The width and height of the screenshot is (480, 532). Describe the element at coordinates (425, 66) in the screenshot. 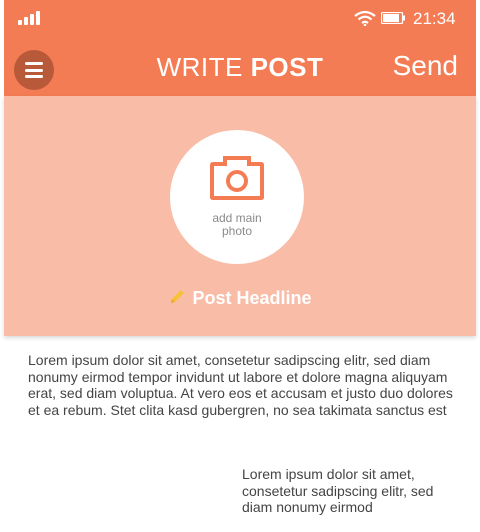

I see `send-button: Send` at that location.